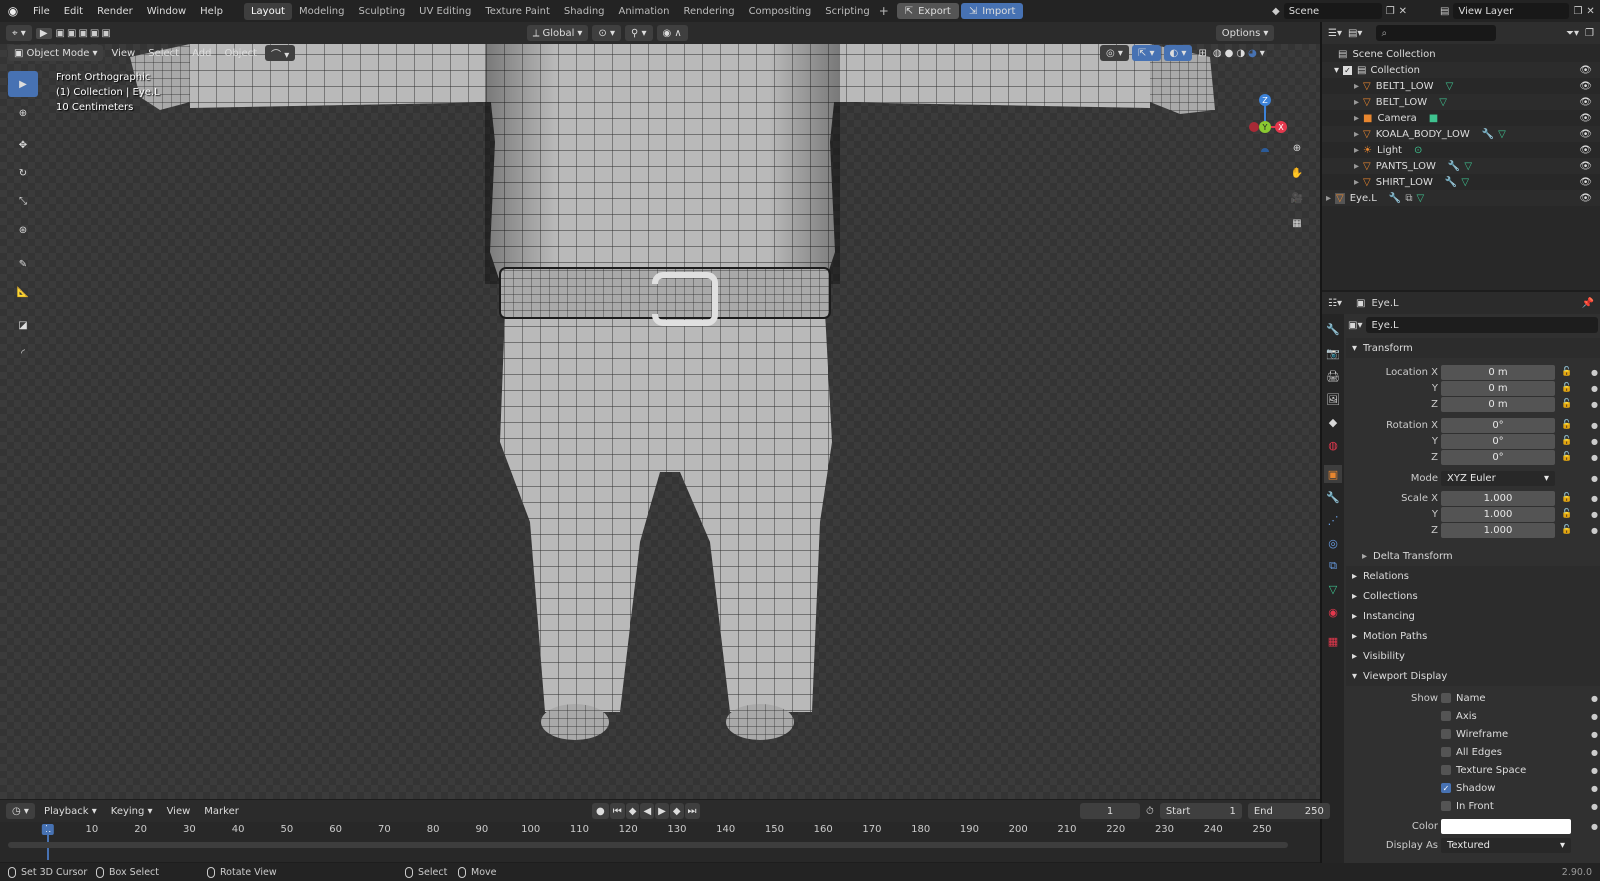  What do you see at coordinates (1333, 399) in the screenshot?
I see `view-layer-tab-icon: 🖼` at bounding box center [1333, 399].